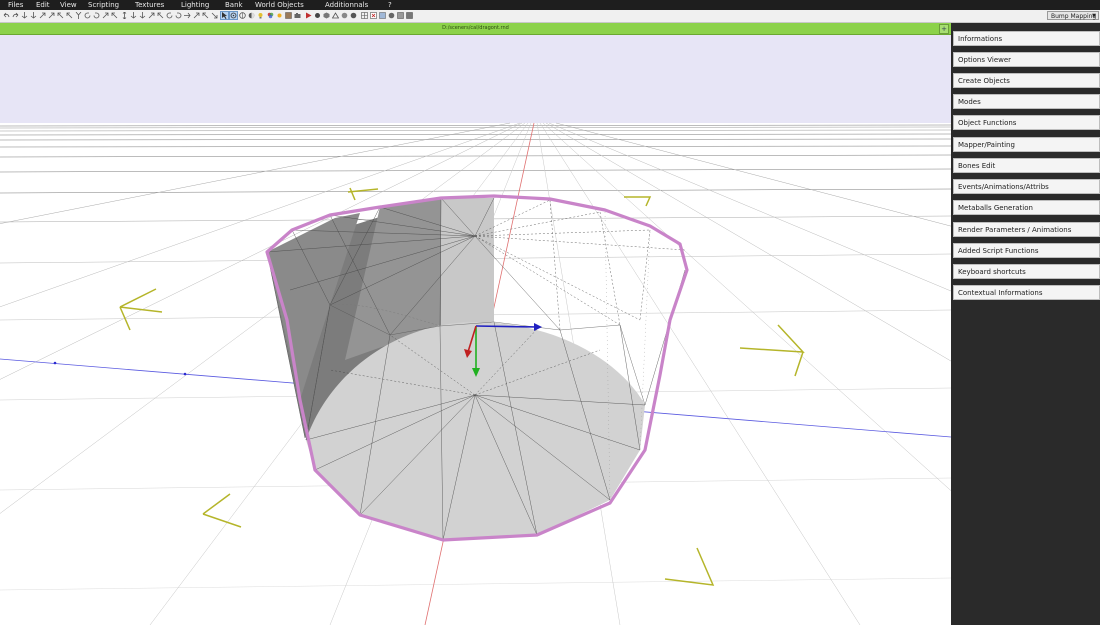  Describe the element at coordinates (1026, 38) in the screenshot. I see `panel-informations-button: Informations` at that location.